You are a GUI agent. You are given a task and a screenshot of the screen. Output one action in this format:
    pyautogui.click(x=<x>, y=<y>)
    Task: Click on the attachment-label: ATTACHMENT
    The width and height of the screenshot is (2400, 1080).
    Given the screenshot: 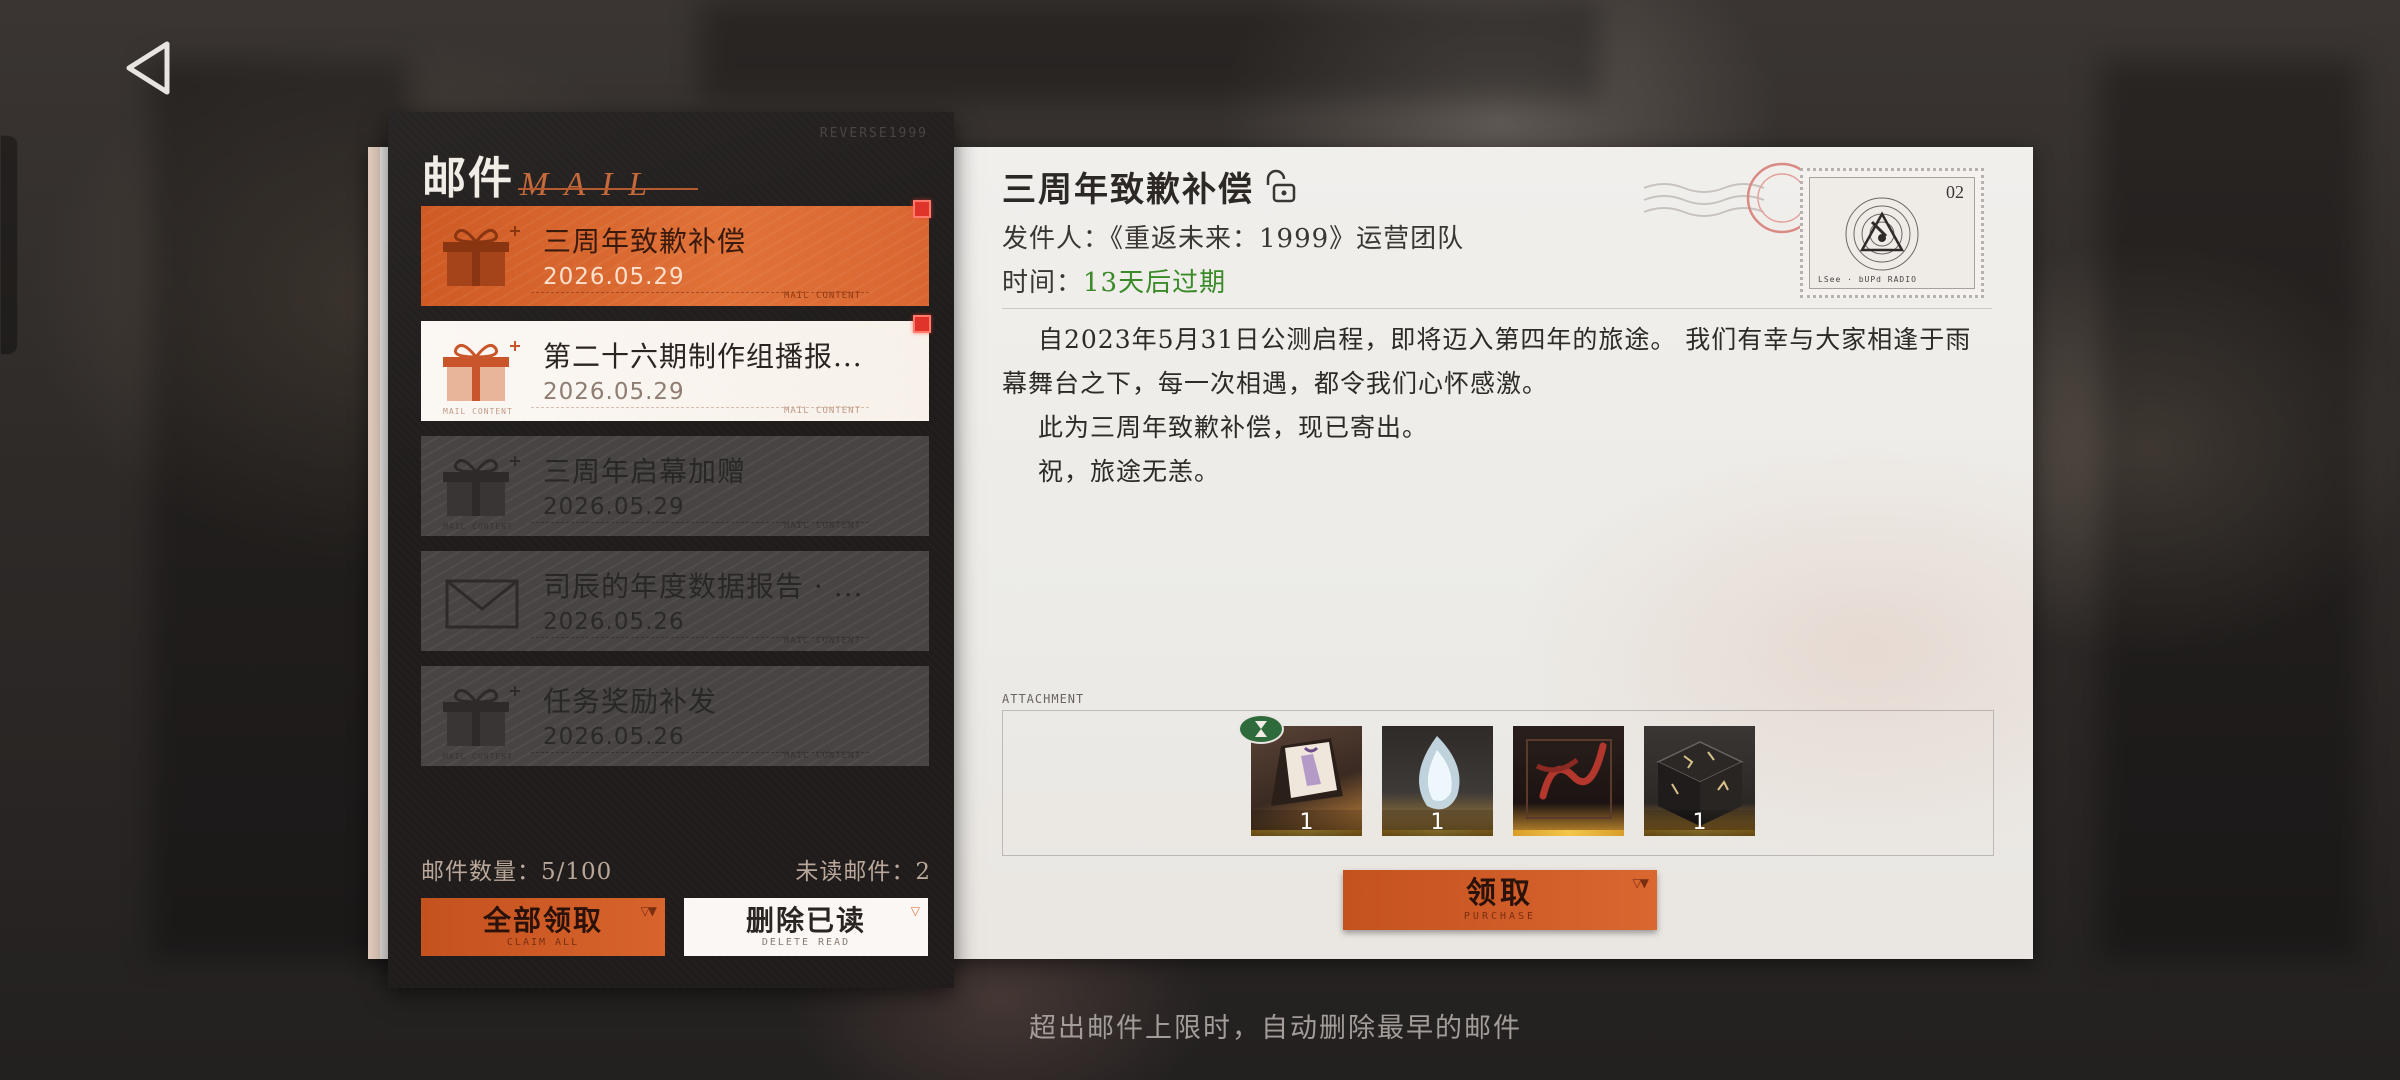 What is the action you would take?
    pyautogui.click(x=1043, y=699)
    